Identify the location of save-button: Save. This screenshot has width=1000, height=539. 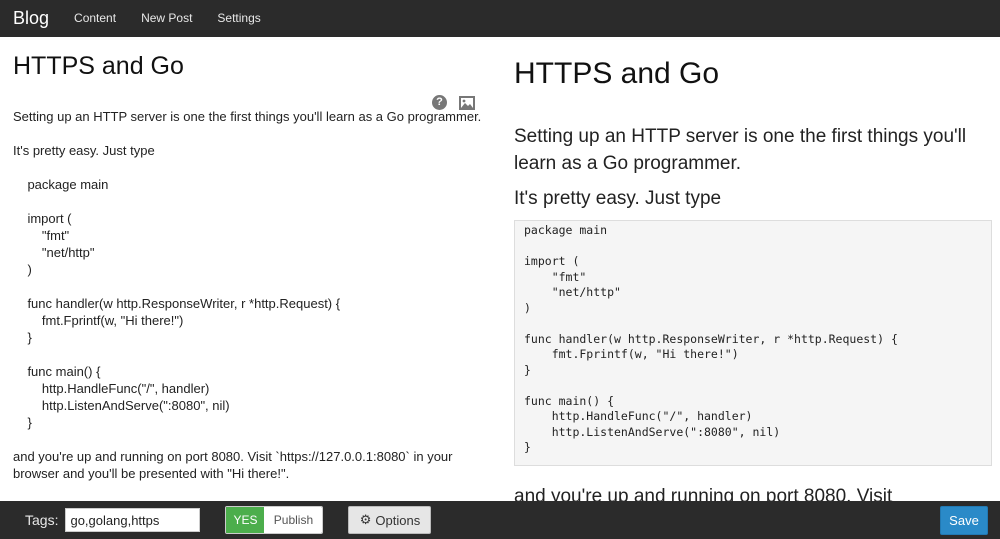
(964, 520).